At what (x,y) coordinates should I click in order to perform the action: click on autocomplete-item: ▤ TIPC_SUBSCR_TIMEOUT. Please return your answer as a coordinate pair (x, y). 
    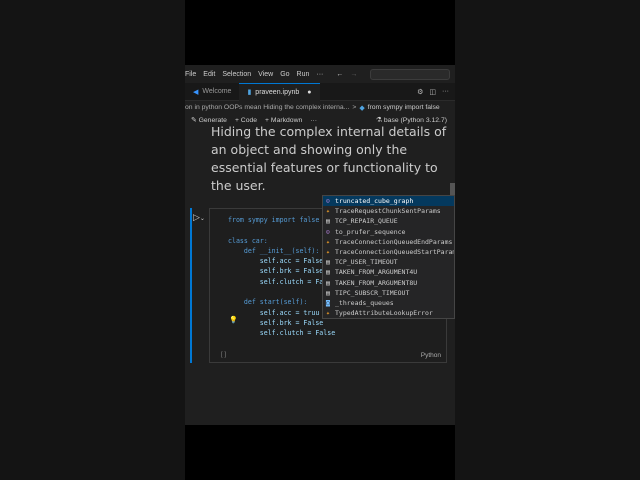
    Looking at the image, I should click on (388, 293).